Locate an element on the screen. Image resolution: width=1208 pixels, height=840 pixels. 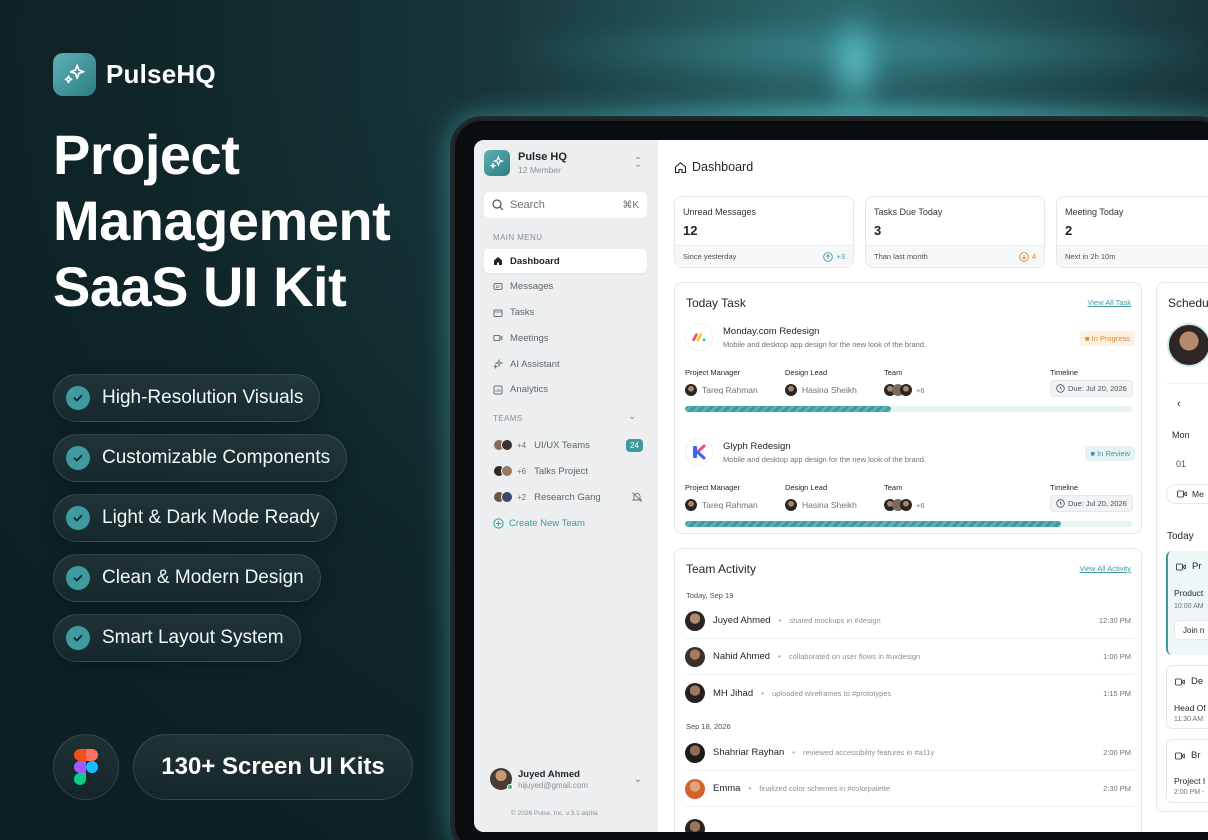
activity-time: 2:30 PM is located at coordinates (1117, 788).